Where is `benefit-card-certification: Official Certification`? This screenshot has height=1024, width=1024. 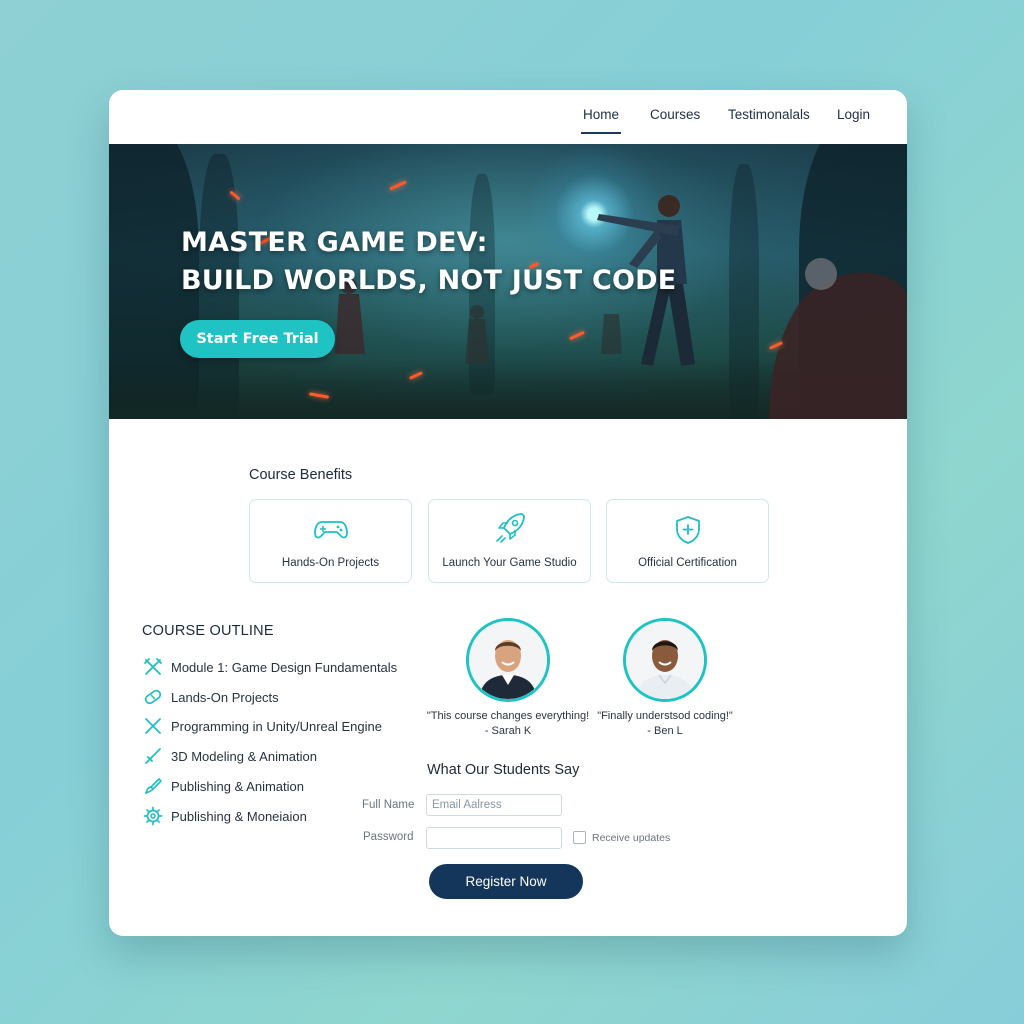
benefit-card-certification: Official Certification is located at coordinates (687, 541).